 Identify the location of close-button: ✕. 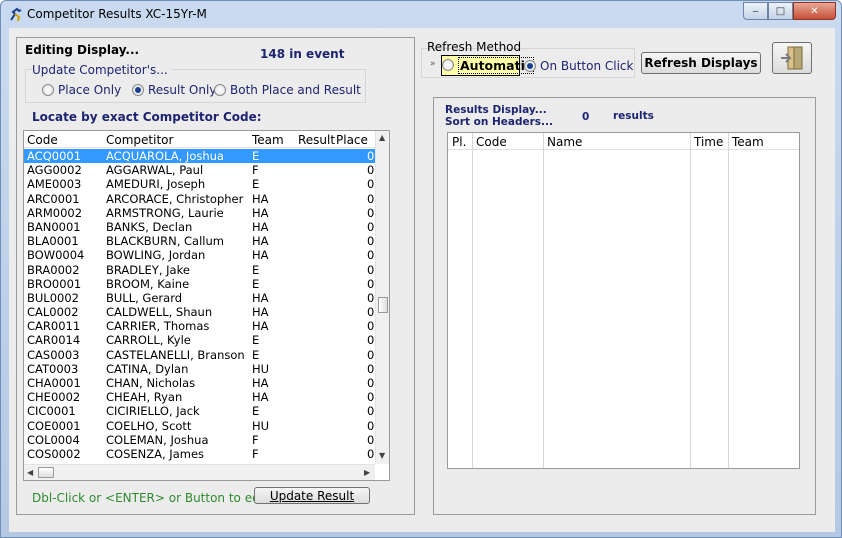
(814, 11).